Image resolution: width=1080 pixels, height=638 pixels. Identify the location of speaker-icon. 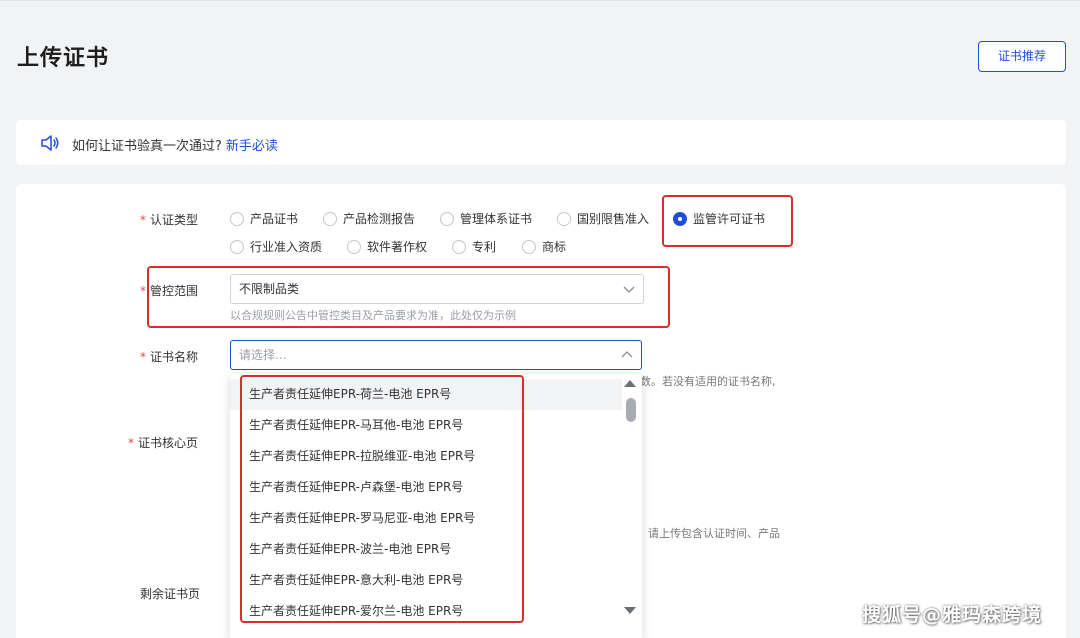
(50, 143).